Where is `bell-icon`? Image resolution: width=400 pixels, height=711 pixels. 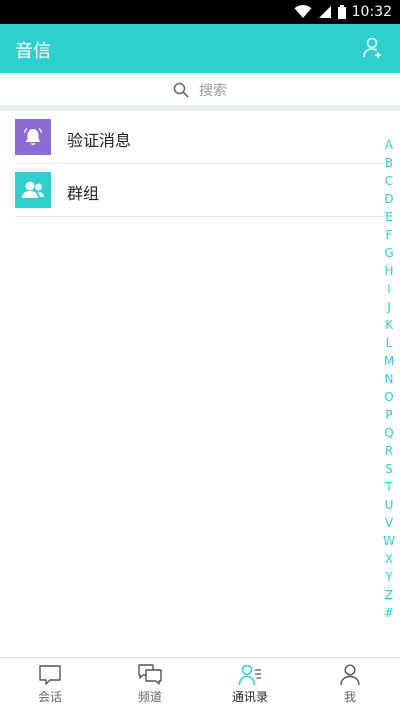
bell-icon is located at coordinates (33, 136).